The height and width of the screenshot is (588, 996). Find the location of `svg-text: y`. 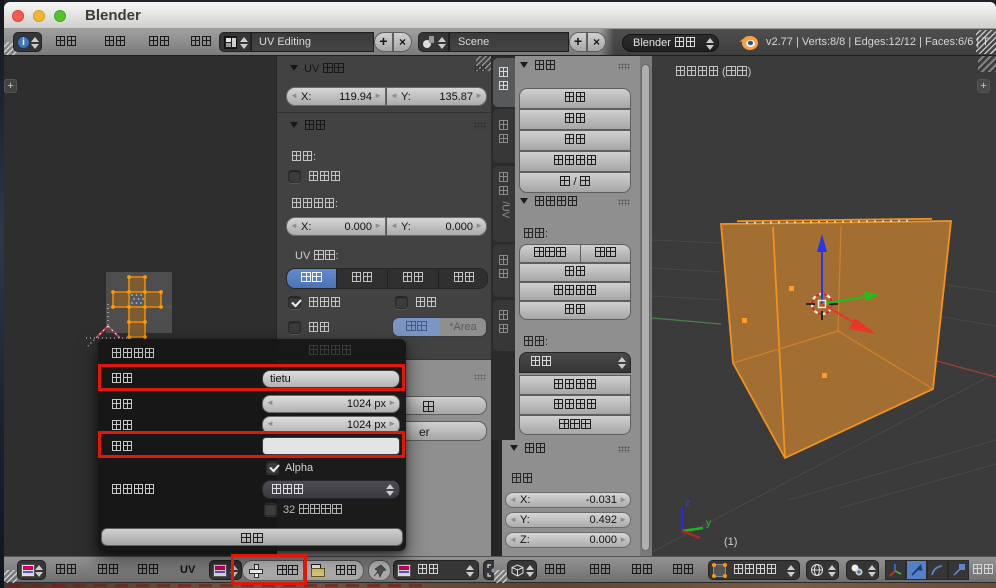

svg-text: y is located at coordinates (708, 523).